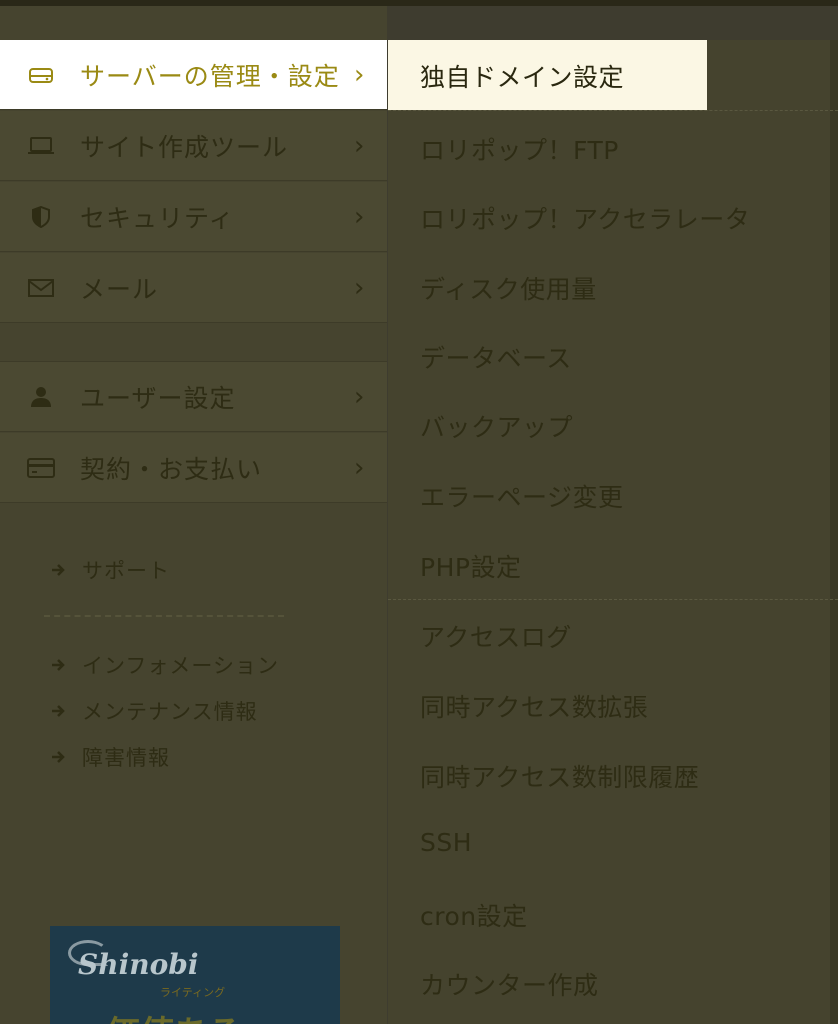 The image size is (838, 1024). What do you see at coordinates (158, 398) in the screenshot?
I see `sidebar-item-label: ユーザー設定` at bounding box center [158, 398].